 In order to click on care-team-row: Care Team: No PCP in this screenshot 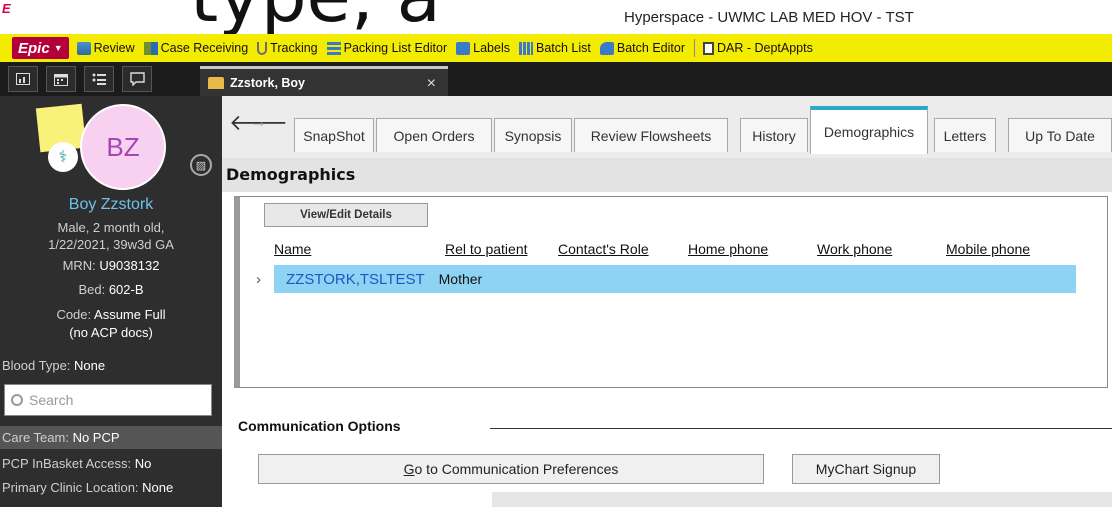, I will do `click(111, 437)`.